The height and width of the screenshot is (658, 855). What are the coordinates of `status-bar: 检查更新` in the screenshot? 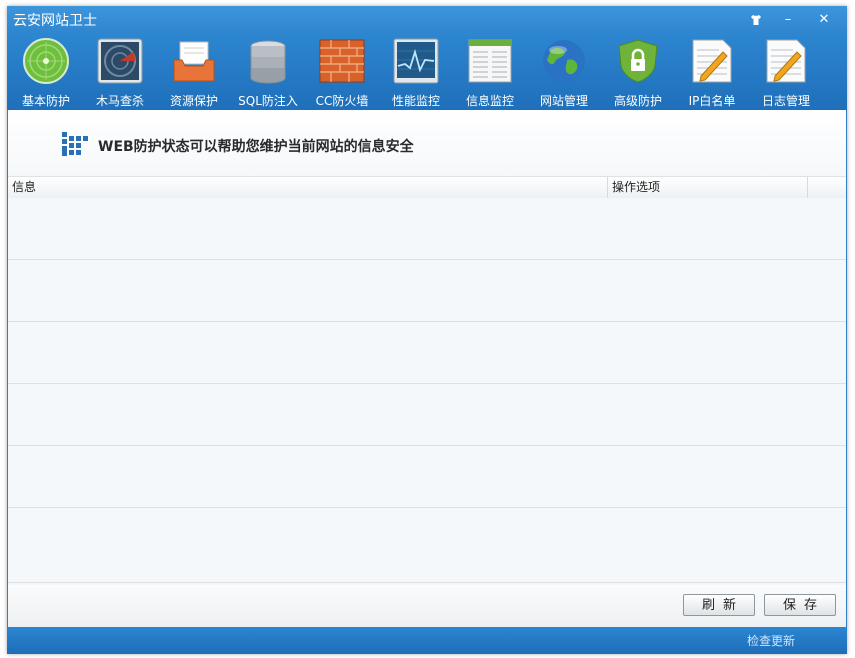 It's located at (427, 640).